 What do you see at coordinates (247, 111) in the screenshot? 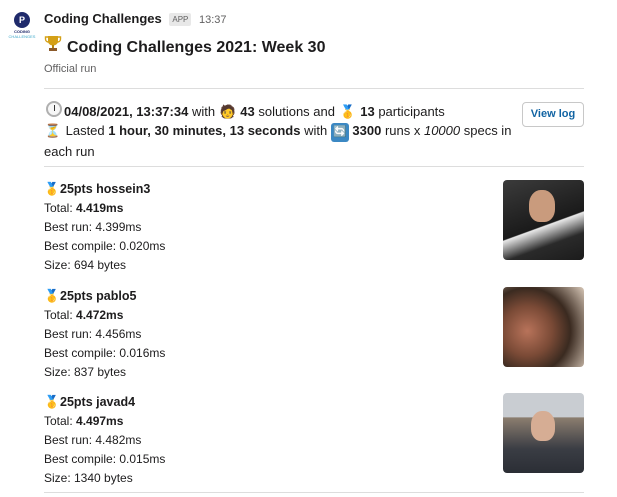
I see `solutions-count: 43` at bounding box center [247, 111].